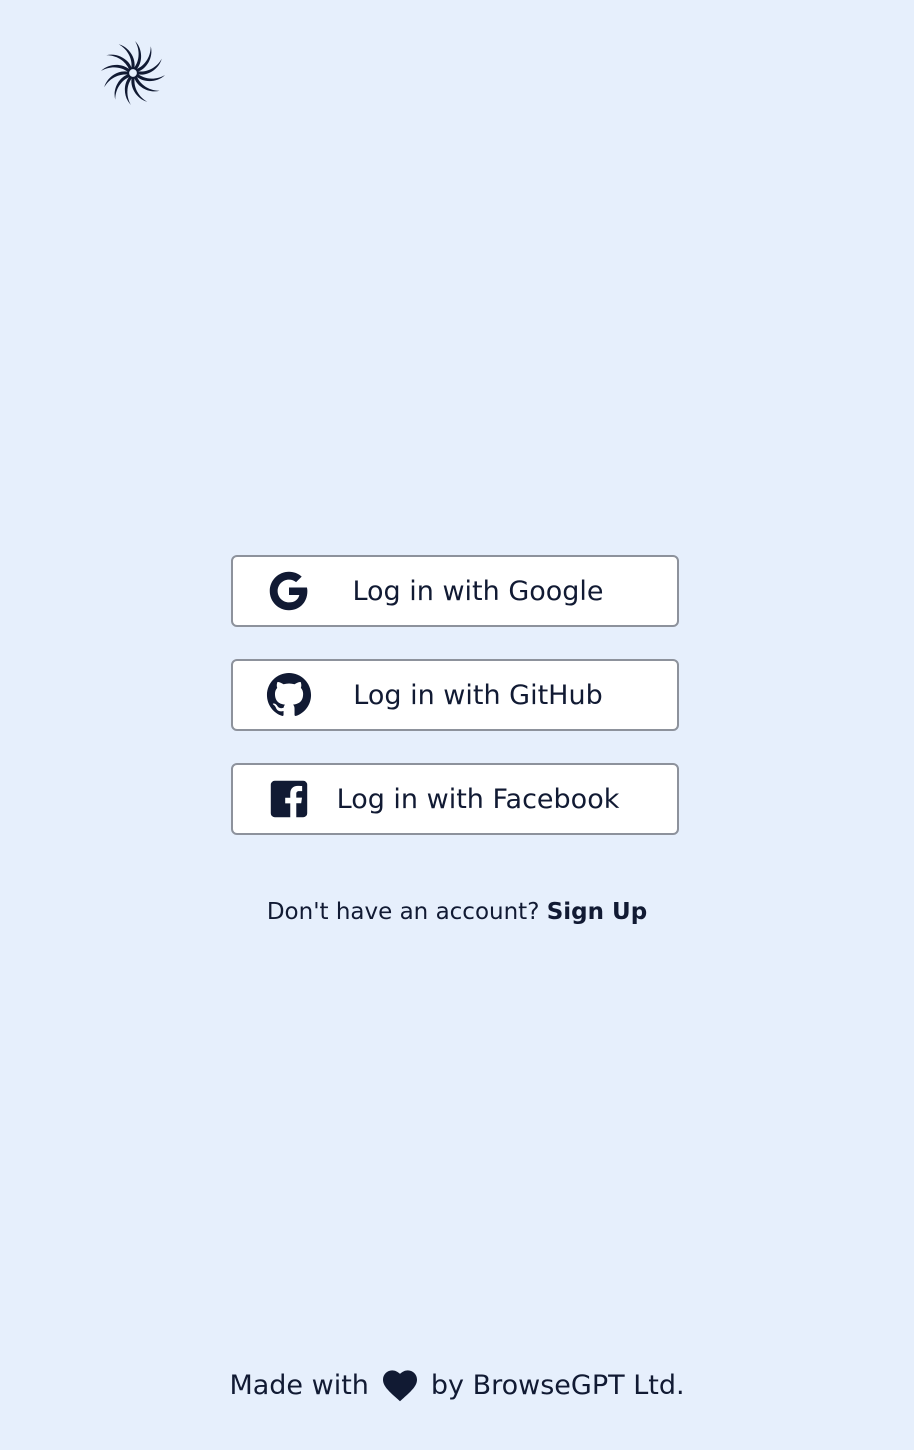 The height and width of the screenshot is (1450, 914). I want to click on footer: Made with by BrowseGPT Ltd., so click(457, 1385).